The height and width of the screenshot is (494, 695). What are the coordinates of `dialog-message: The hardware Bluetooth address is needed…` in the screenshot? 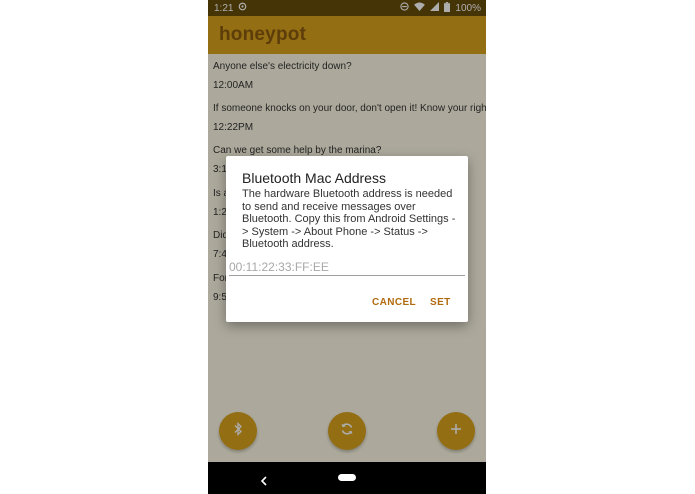 It's located at (349, 219).